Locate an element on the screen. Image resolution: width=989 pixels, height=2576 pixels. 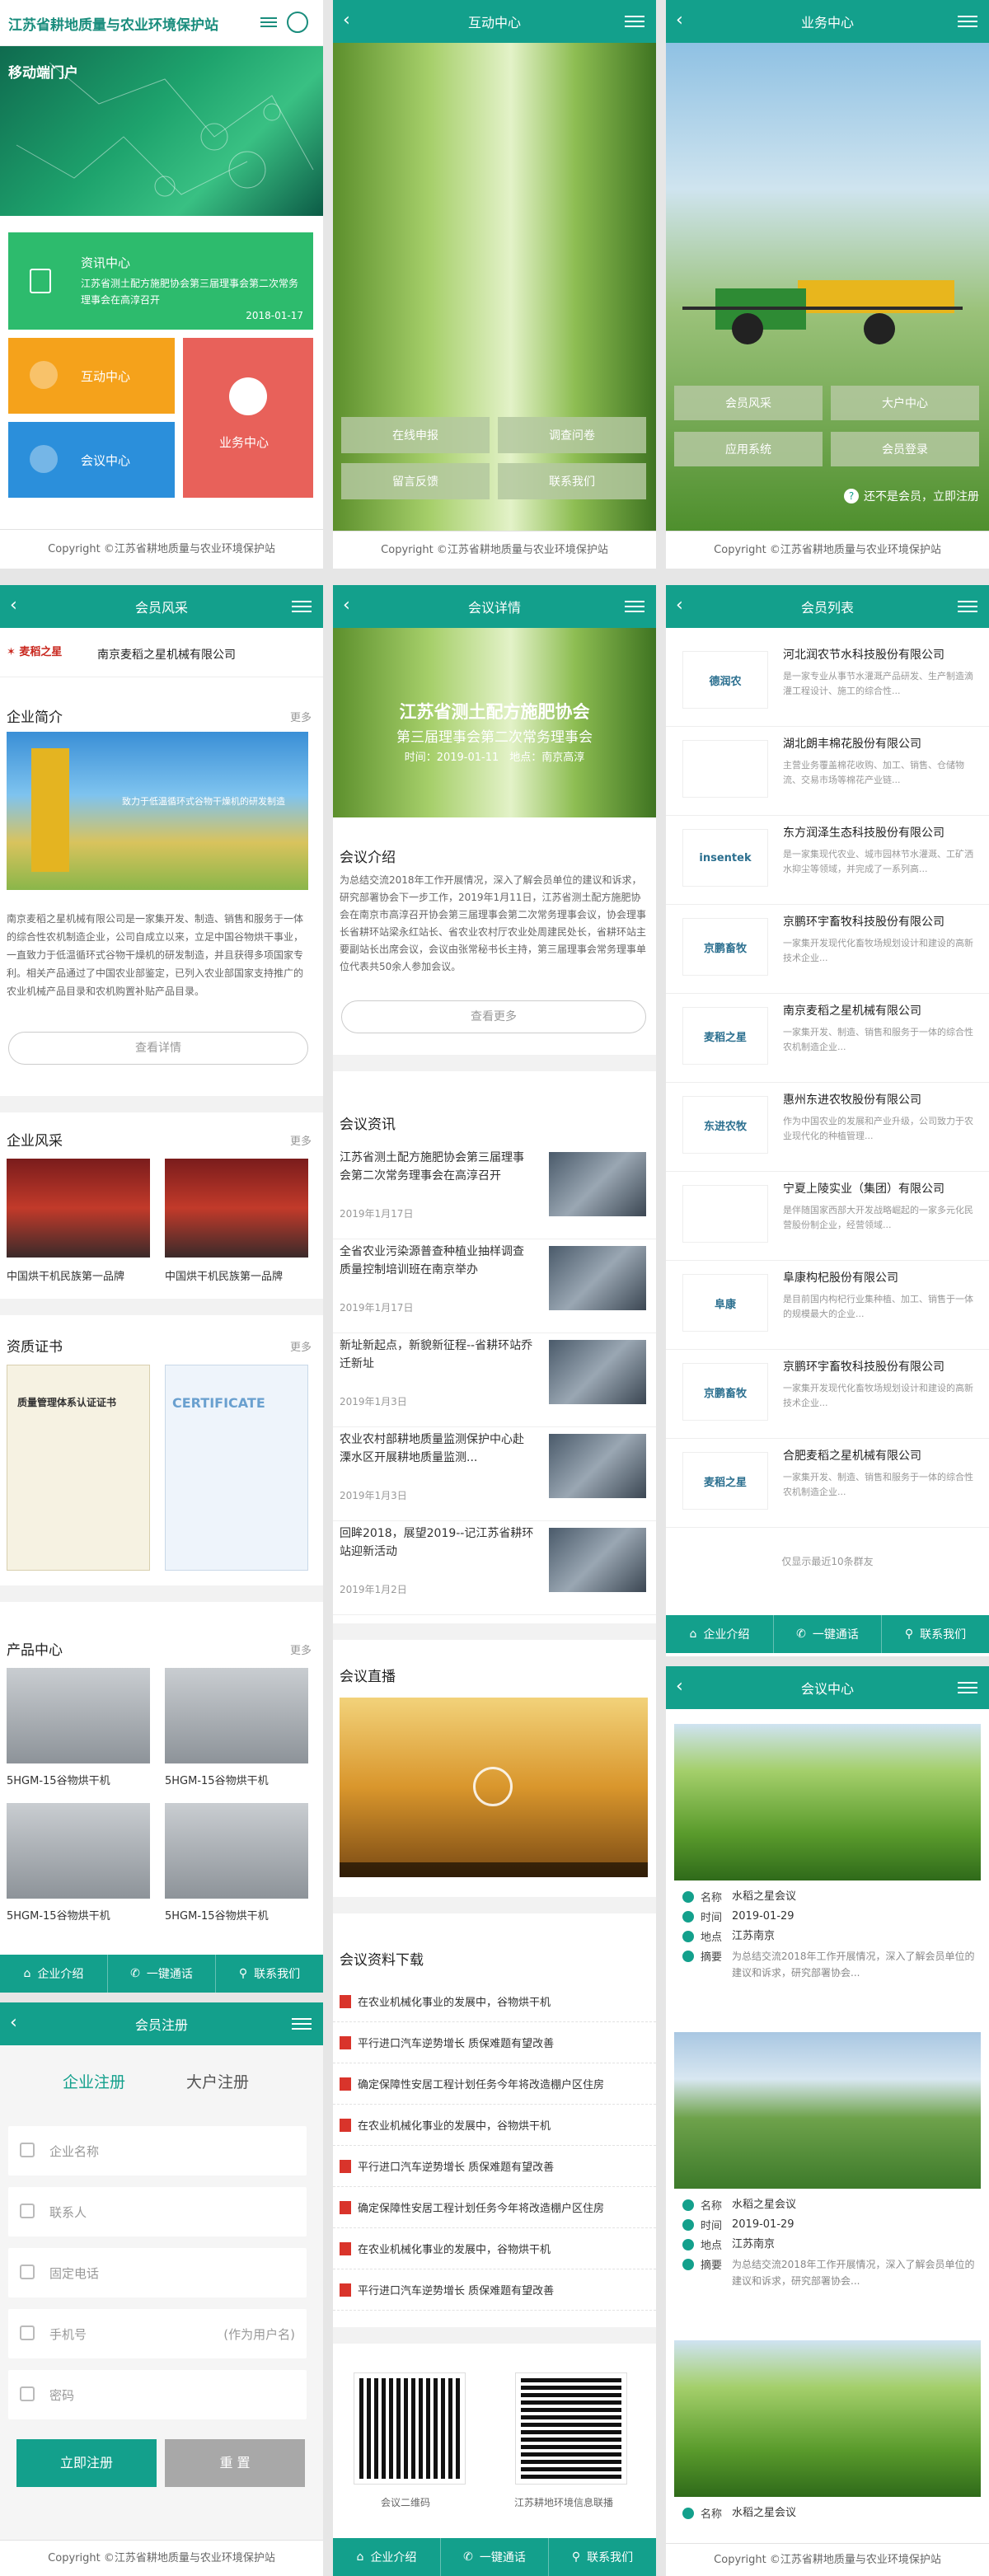
register-field-2: 联系人 is located at coordinates (158, 2211).